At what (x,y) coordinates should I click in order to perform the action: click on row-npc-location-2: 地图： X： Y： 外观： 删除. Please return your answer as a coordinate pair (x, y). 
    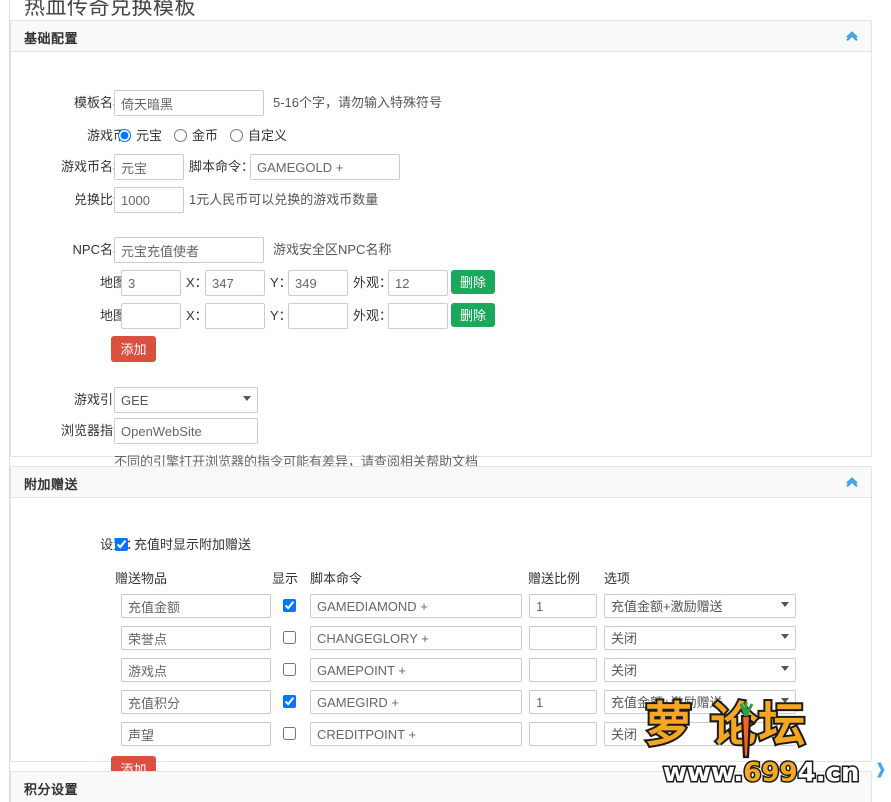
    Looking at the image, I should click on (441, 316).